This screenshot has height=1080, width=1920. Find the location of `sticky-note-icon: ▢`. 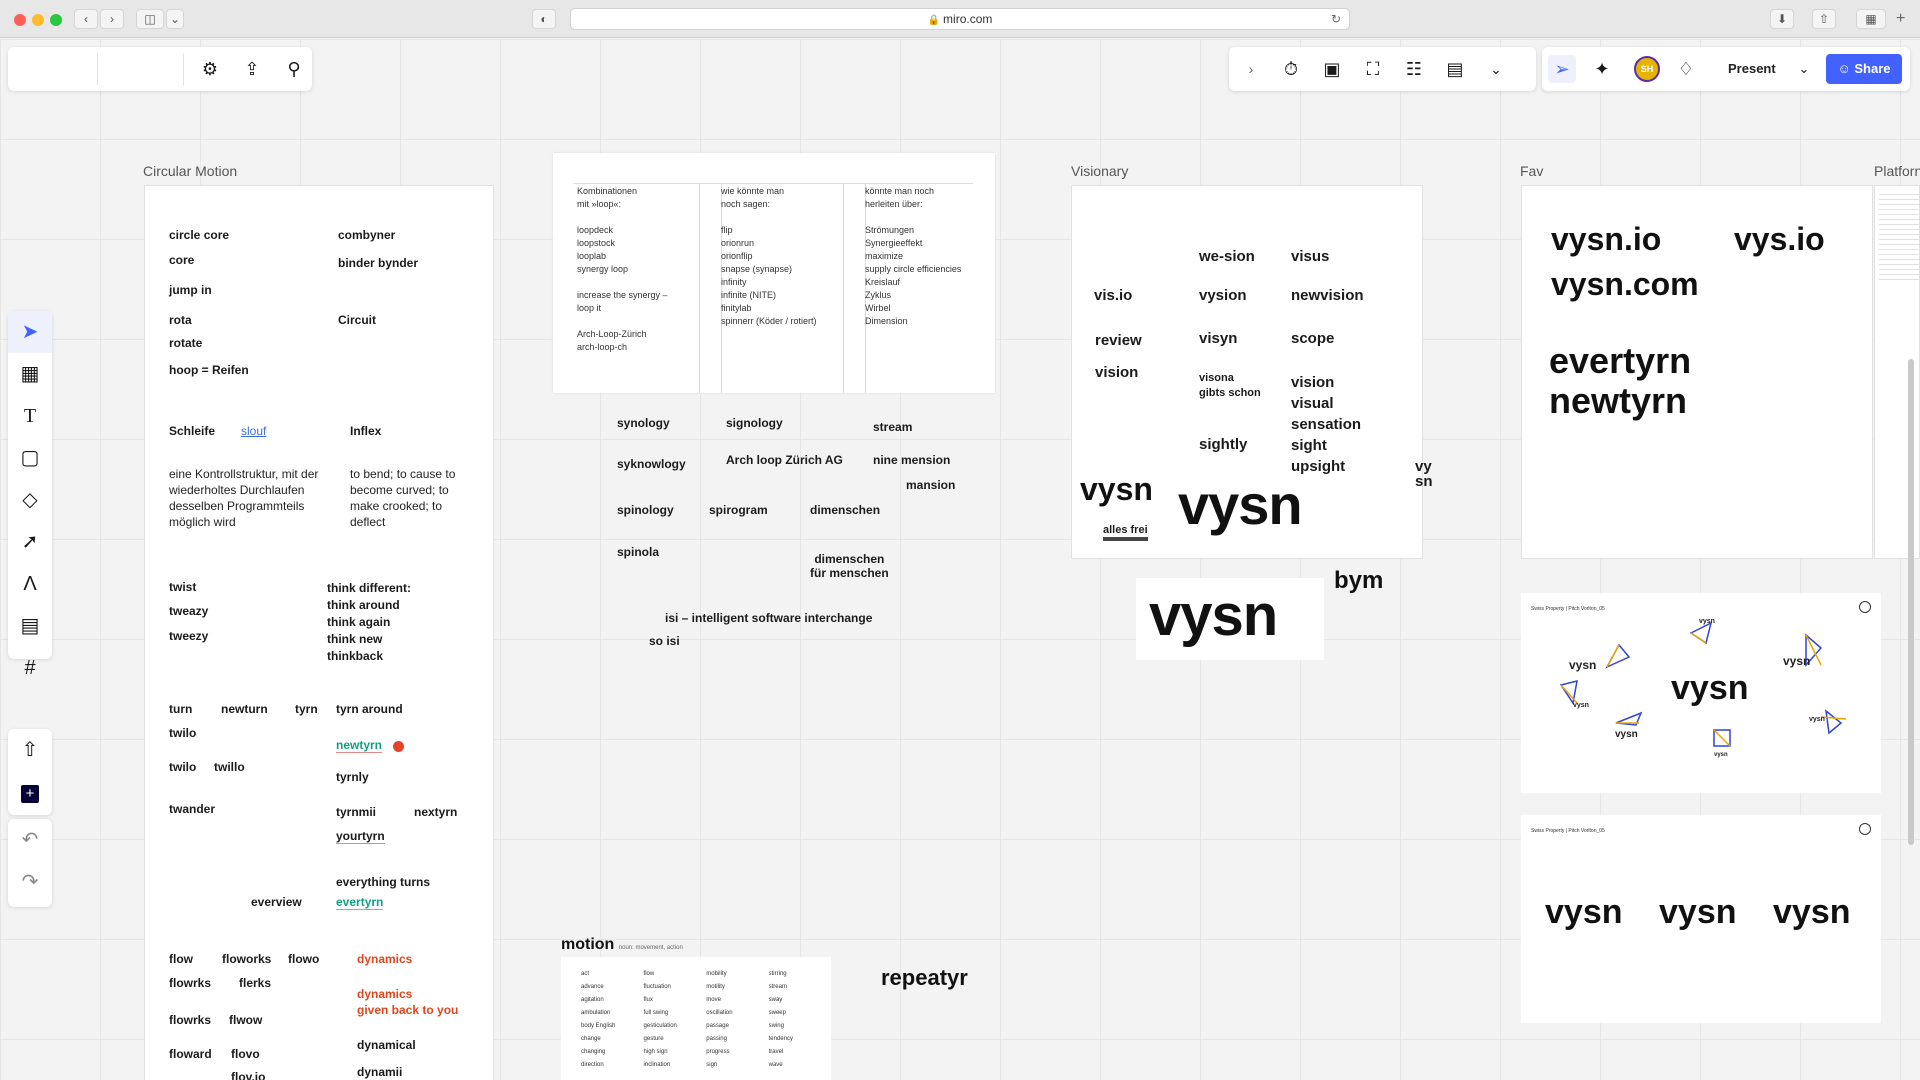

sticky-note-icon: ▢ is located at coordinates (30, 458).